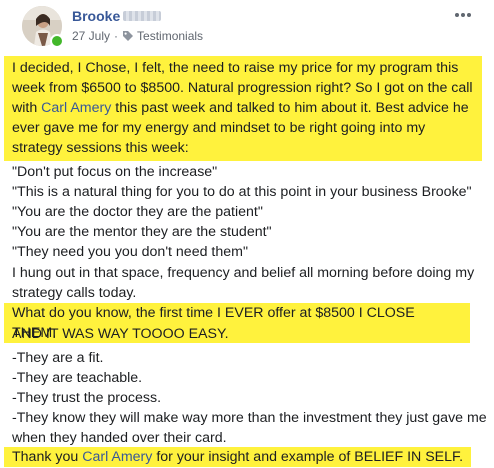  What do you see at coordinates (120, 334) in the screenshot?
I see `post-paragraph-easy: AND IT WAS WAY TOOOO EASY.` at bounding box center [120, 334].